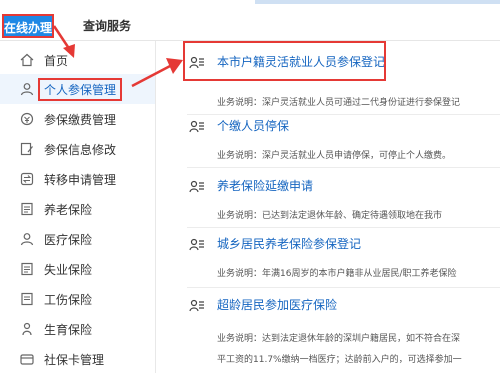 This screenshot has width=500, height=374. I want to click on service-description-continued: 平工资的11.7%缴纳一档医疗；达龄前入户的，可选择参加一, so click(339, 360).